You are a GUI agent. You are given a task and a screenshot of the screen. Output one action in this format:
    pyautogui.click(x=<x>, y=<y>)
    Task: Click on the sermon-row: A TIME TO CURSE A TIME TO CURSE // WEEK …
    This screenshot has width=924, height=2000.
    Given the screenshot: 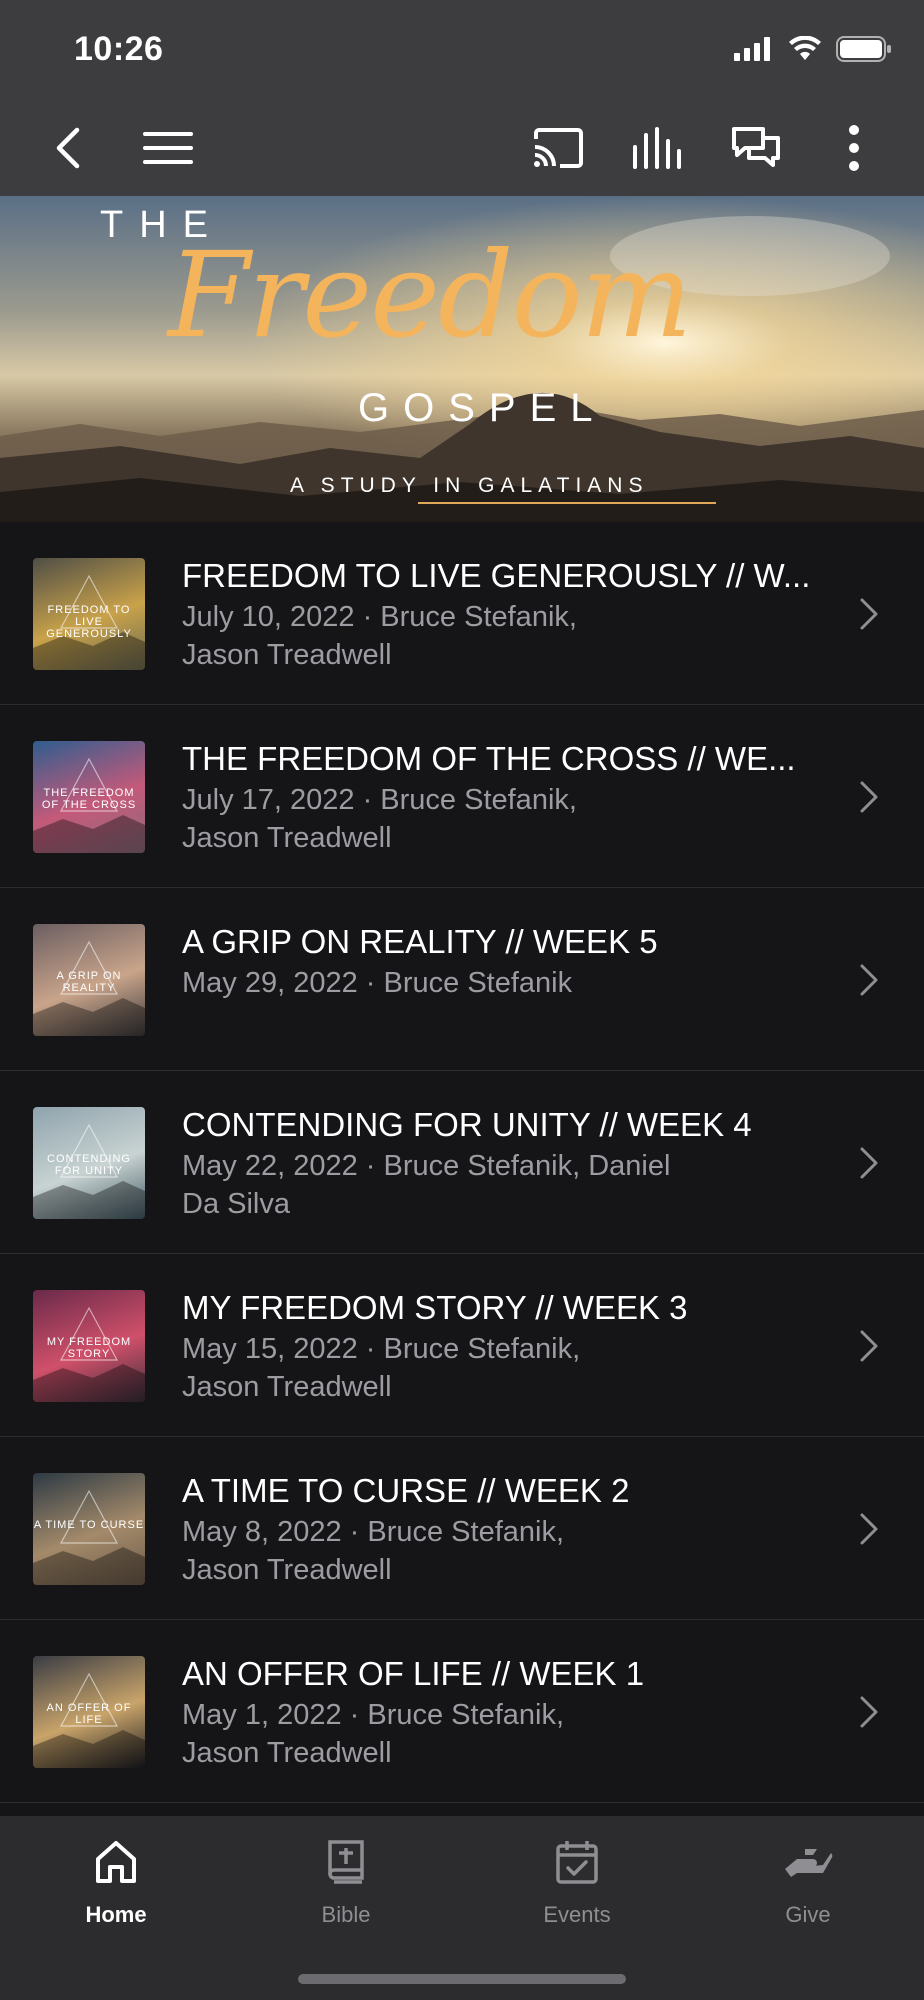 What is the action you would take?
    pyautogui.click(x=462, y=1528)
    